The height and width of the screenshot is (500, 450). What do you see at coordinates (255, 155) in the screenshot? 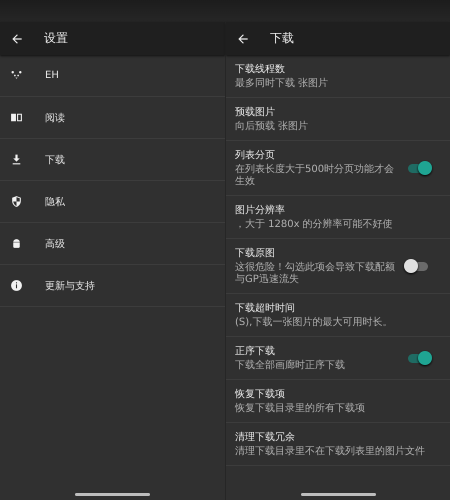
I see `preference-title: 列表分页` at bounding box center [255, 155].